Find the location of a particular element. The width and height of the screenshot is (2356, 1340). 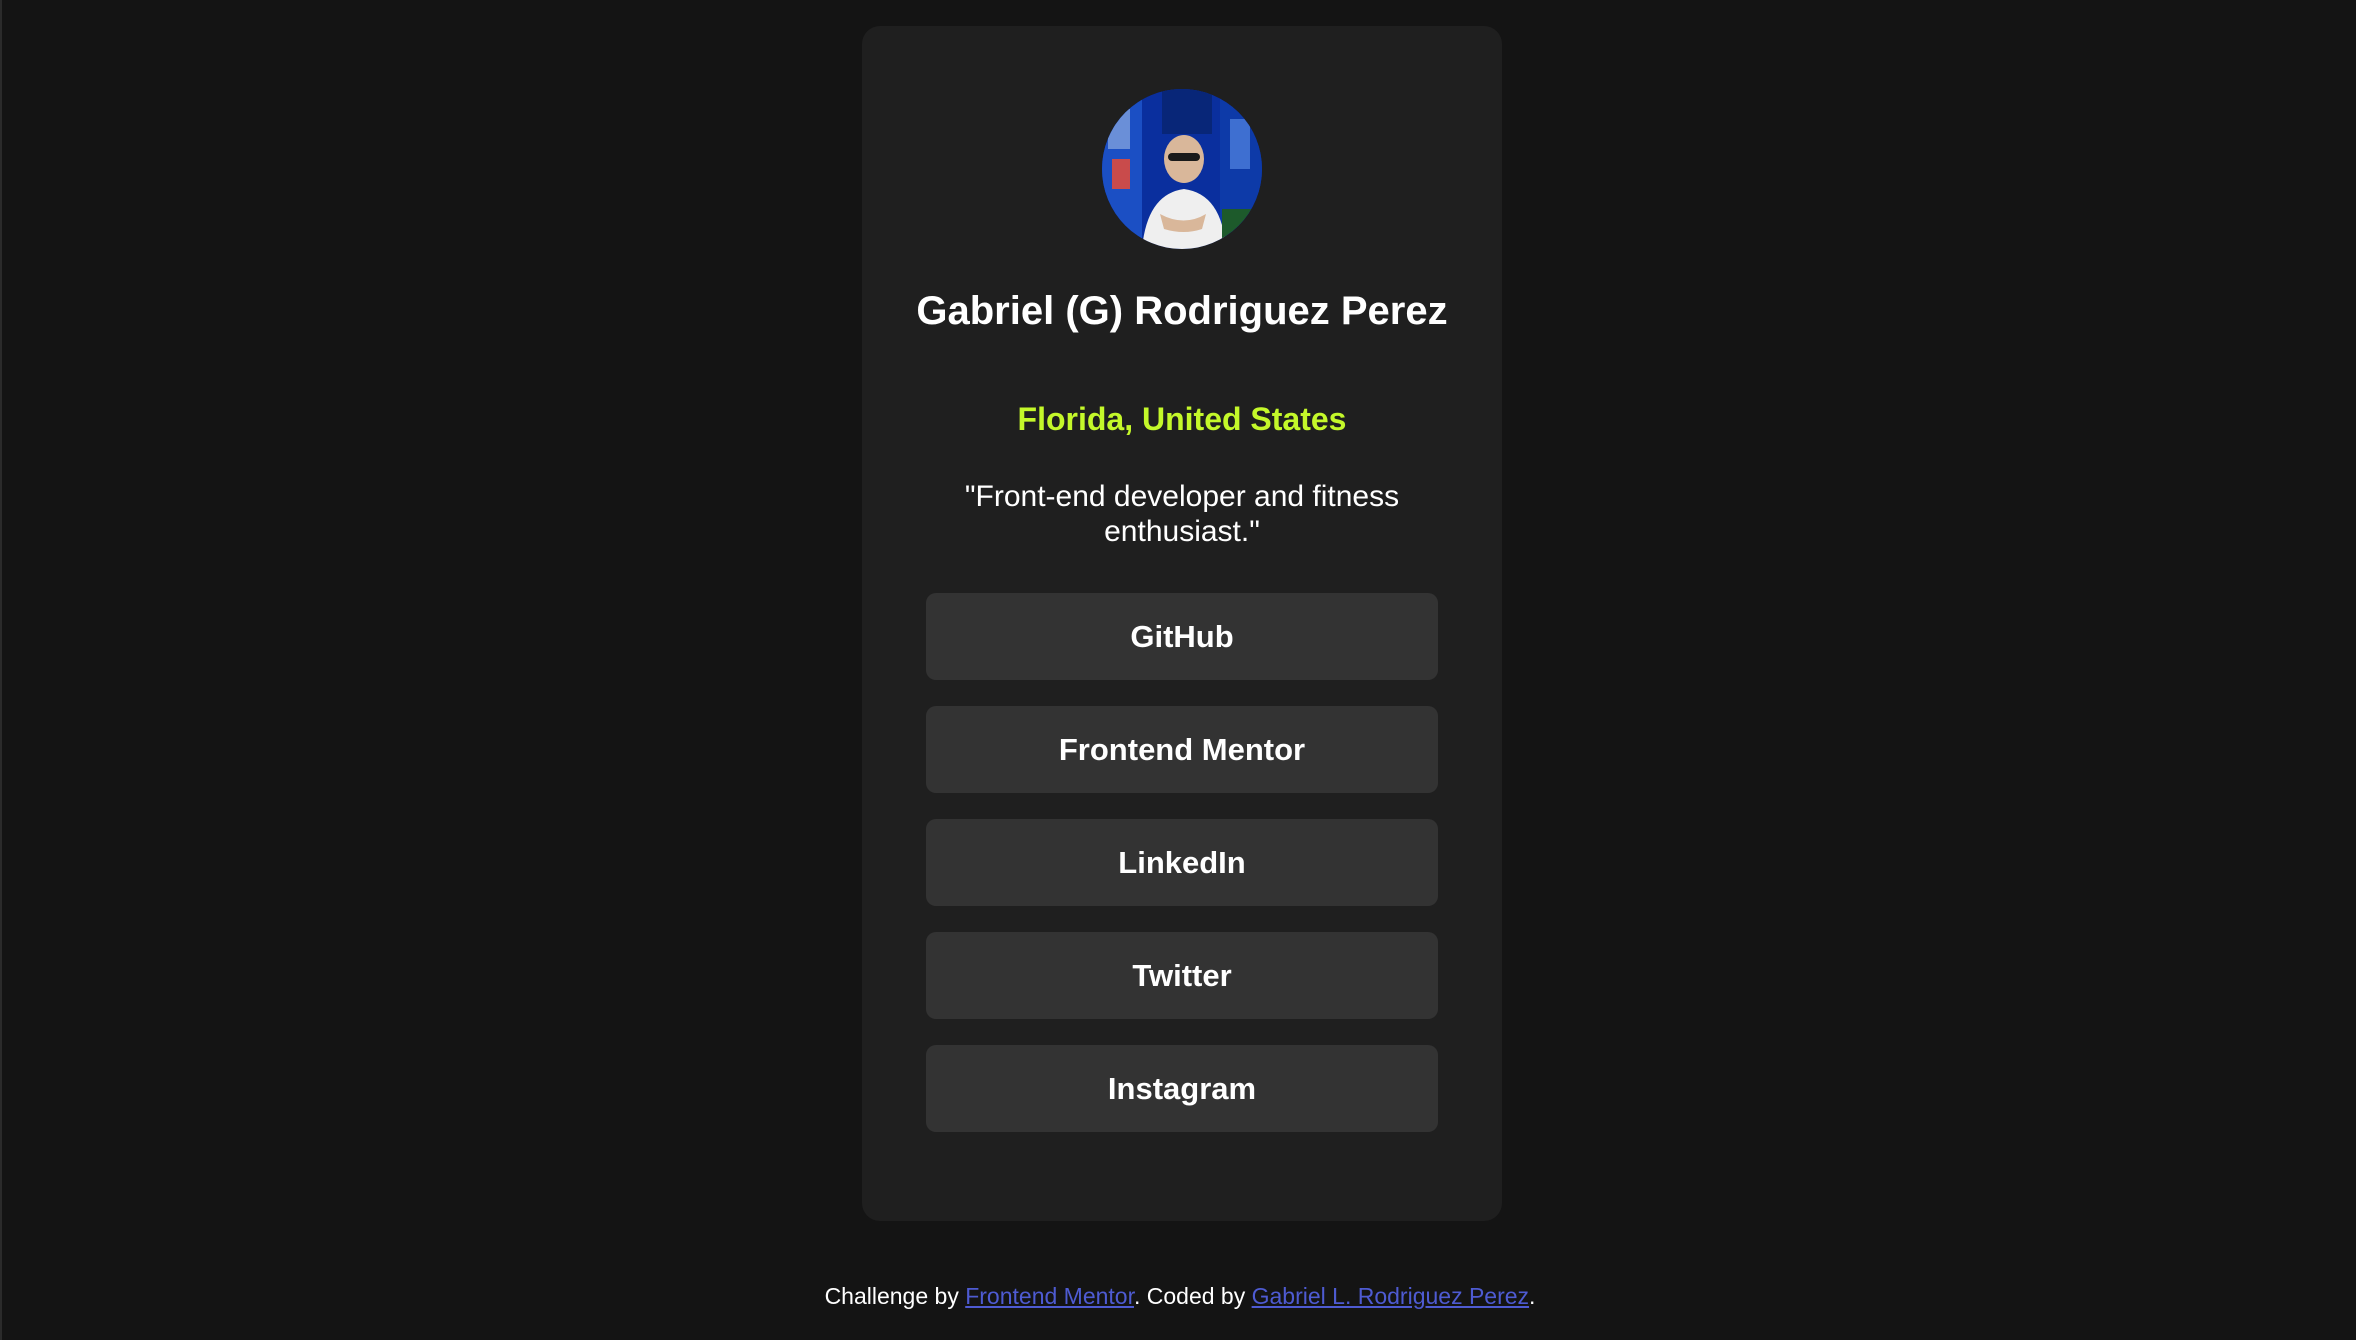

instagram-link-button: Instagram is located at coordinates (1182, 1088).